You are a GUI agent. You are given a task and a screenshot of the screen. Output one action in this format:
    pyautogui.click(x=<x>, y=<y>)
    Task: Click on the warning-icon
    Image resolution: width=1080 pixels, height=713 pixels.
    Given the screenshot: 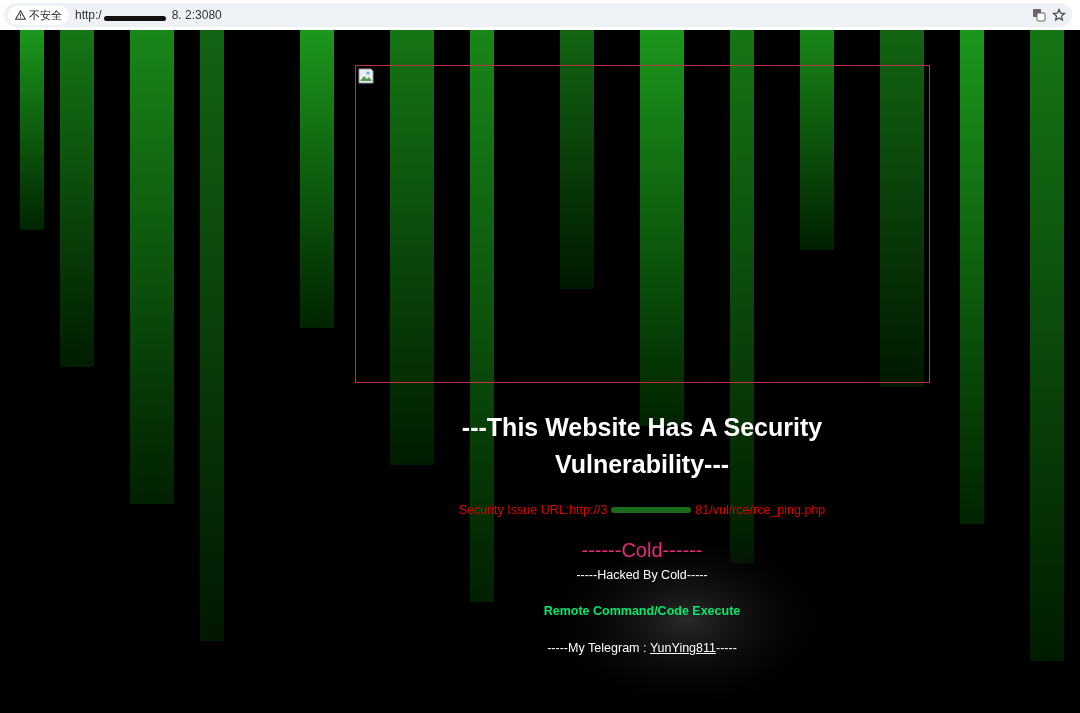 What is the action you would take?
    pyautogui.click(x=20, y=15)
    